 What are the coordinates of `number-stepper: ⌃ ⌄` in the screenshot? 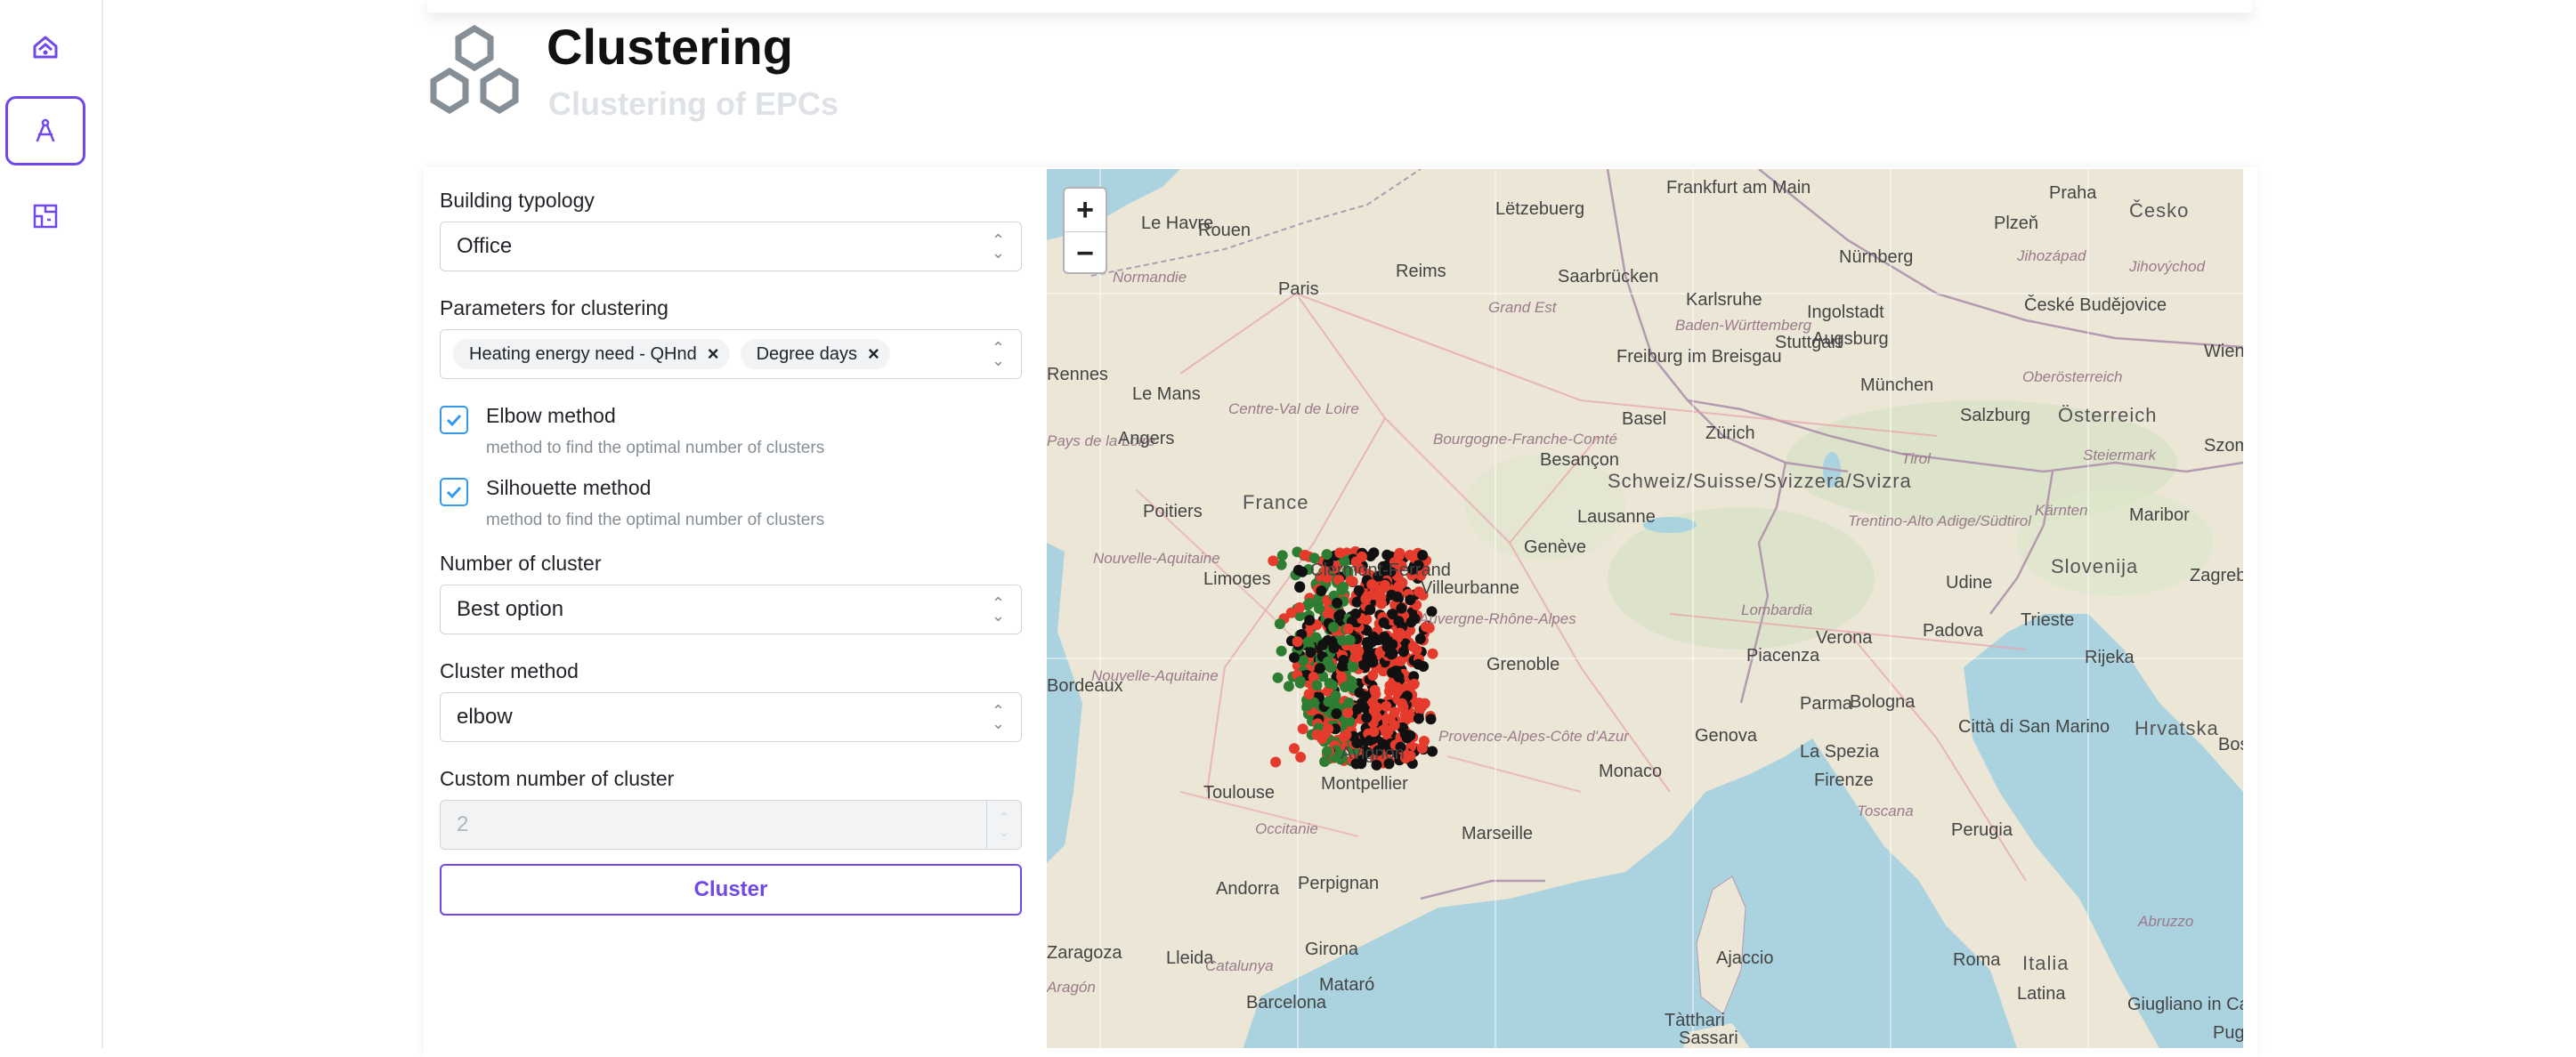 It's located at (1003, 825).